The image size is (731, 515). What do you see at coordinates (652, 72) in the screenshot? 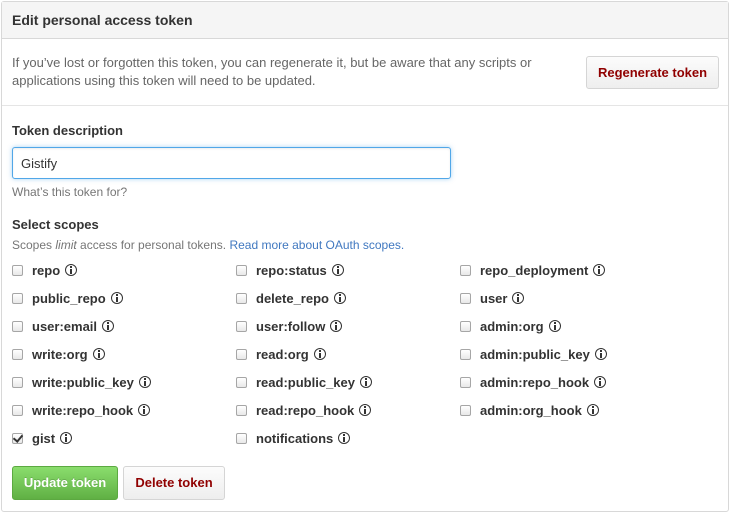
I see `regenerate-token-button: Regenerate token` at bounding box center [652, 72].